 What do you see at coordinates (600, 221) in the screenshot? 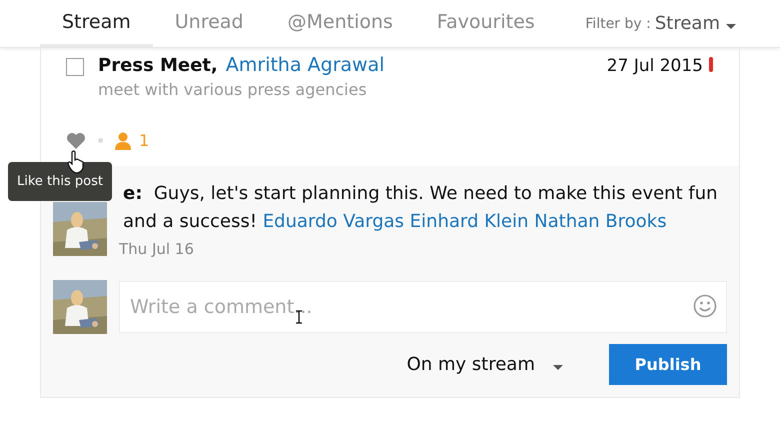
I see `mention-link: Nathan Brooks` at bounding box center [600, 221].